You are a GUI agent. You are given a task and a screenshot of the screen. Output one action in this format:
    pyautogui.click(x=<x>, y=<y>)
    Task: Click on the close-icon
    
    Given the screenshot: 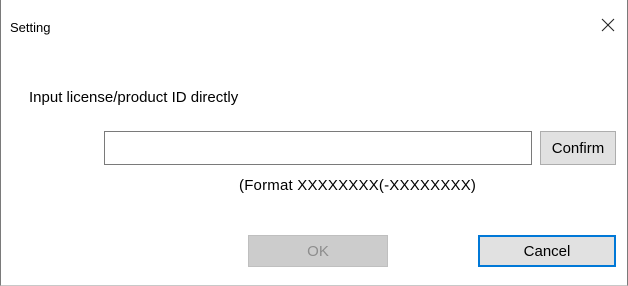 What is the action you would take?
    pyautogui.click(x=608, y=25)
    